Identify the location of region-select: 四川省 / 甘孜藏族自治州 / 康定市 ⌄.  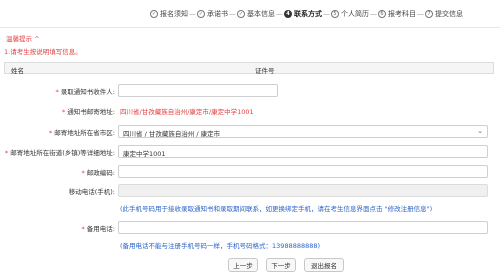
(303, 131).